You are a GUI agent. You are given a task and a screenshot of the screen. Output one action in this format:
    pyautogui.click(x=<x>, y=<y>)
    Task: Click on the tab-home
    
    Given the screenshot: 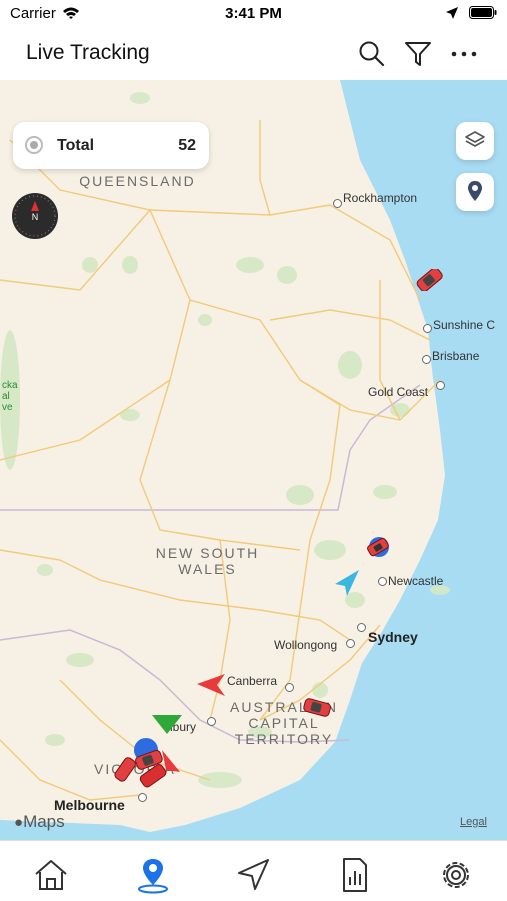 What is the action you would take?
    pyautogui.click(x=51, y=875)
    